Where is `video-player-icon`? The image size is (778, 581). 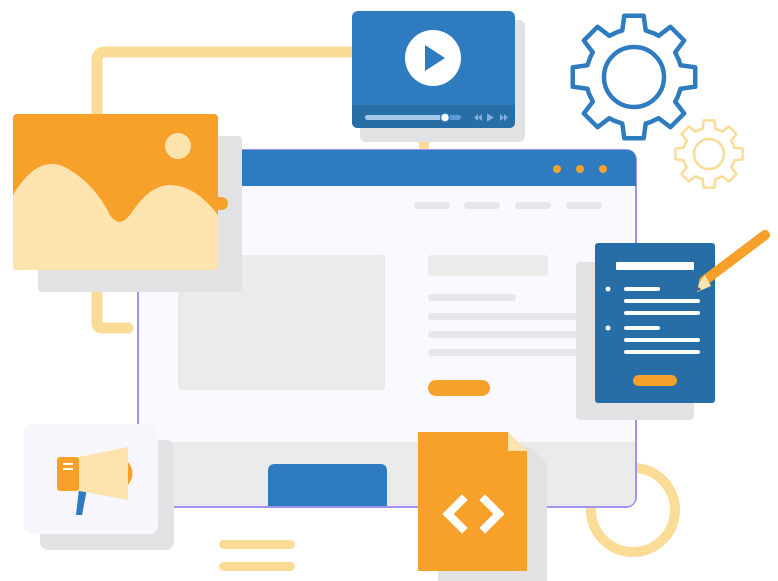
video-player-icon is located at coordinates (438, 76).